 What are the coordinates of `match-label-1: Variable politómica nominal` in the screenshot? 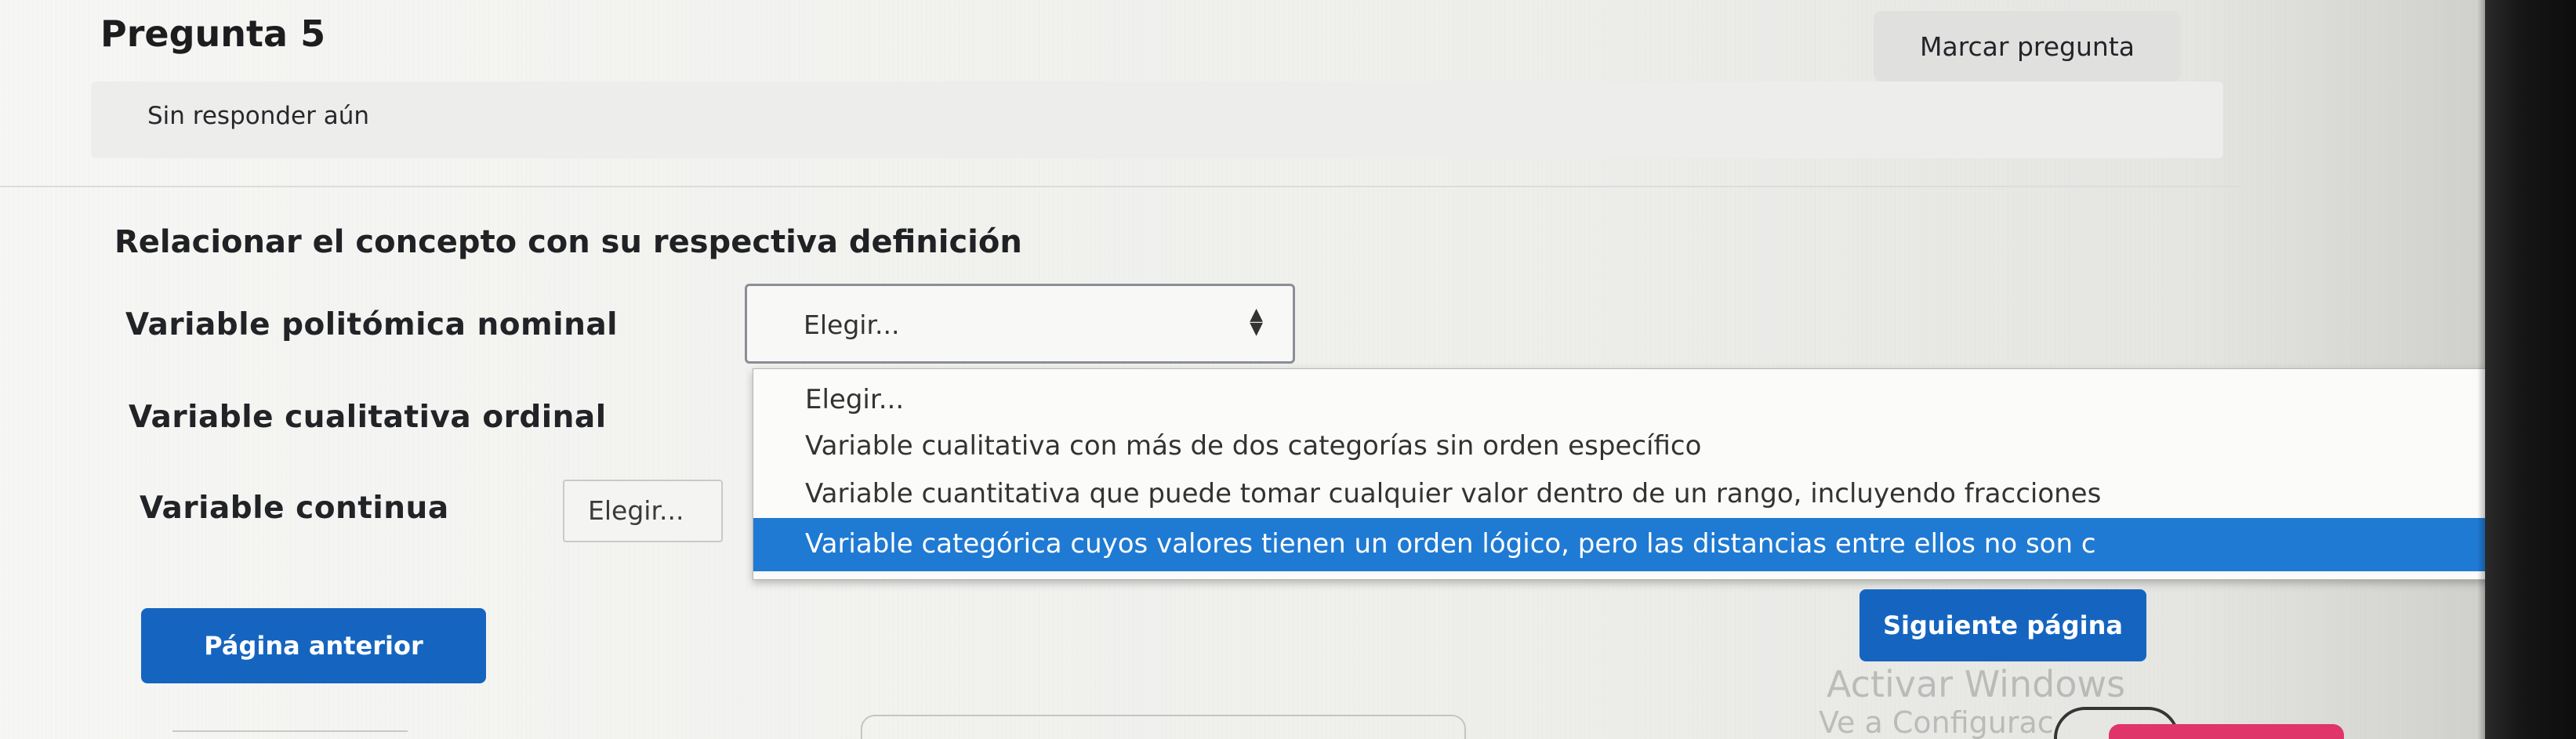 It's located at (372, 324).